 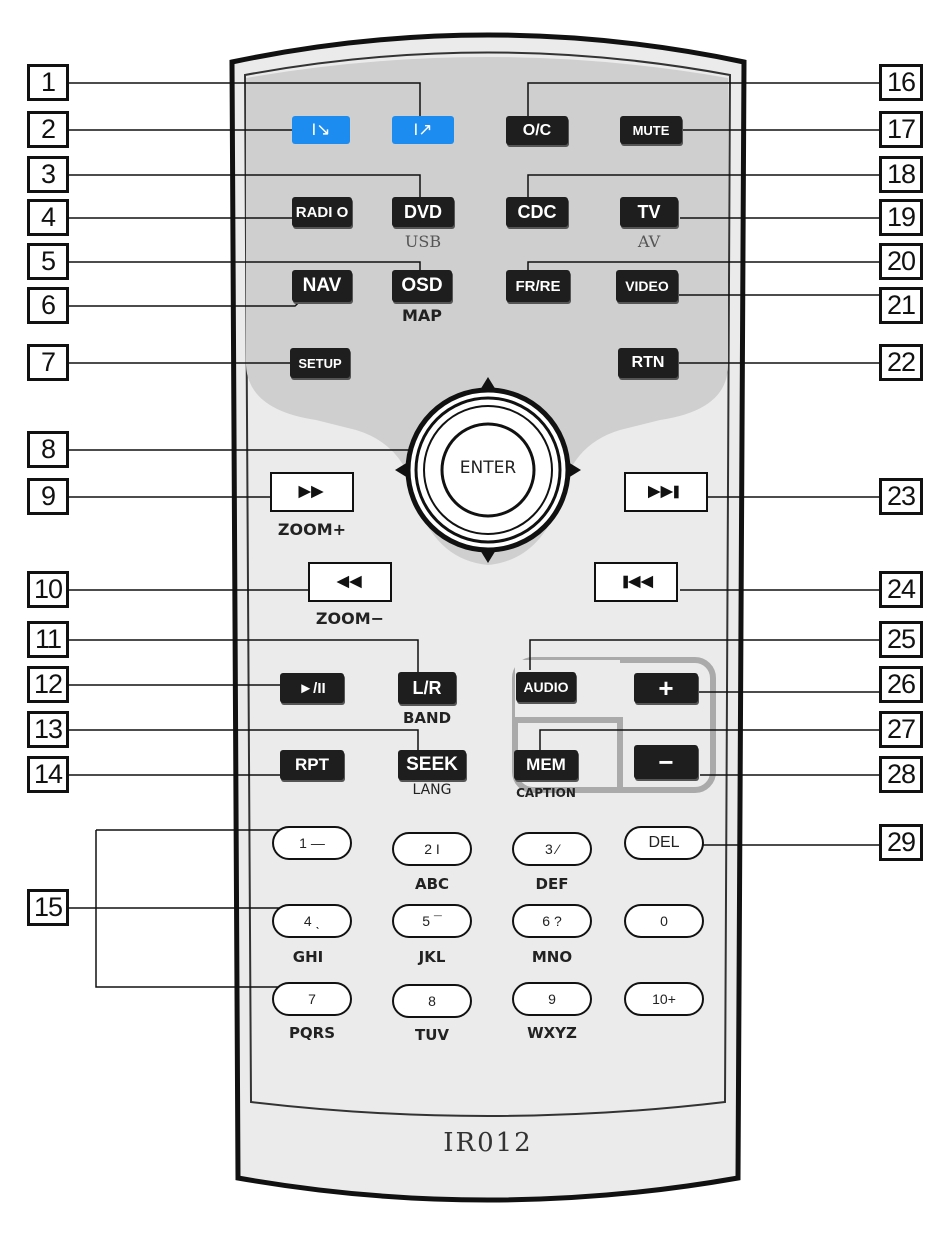 I want to click on skip-previous-icon, so click(x=638, y=582).